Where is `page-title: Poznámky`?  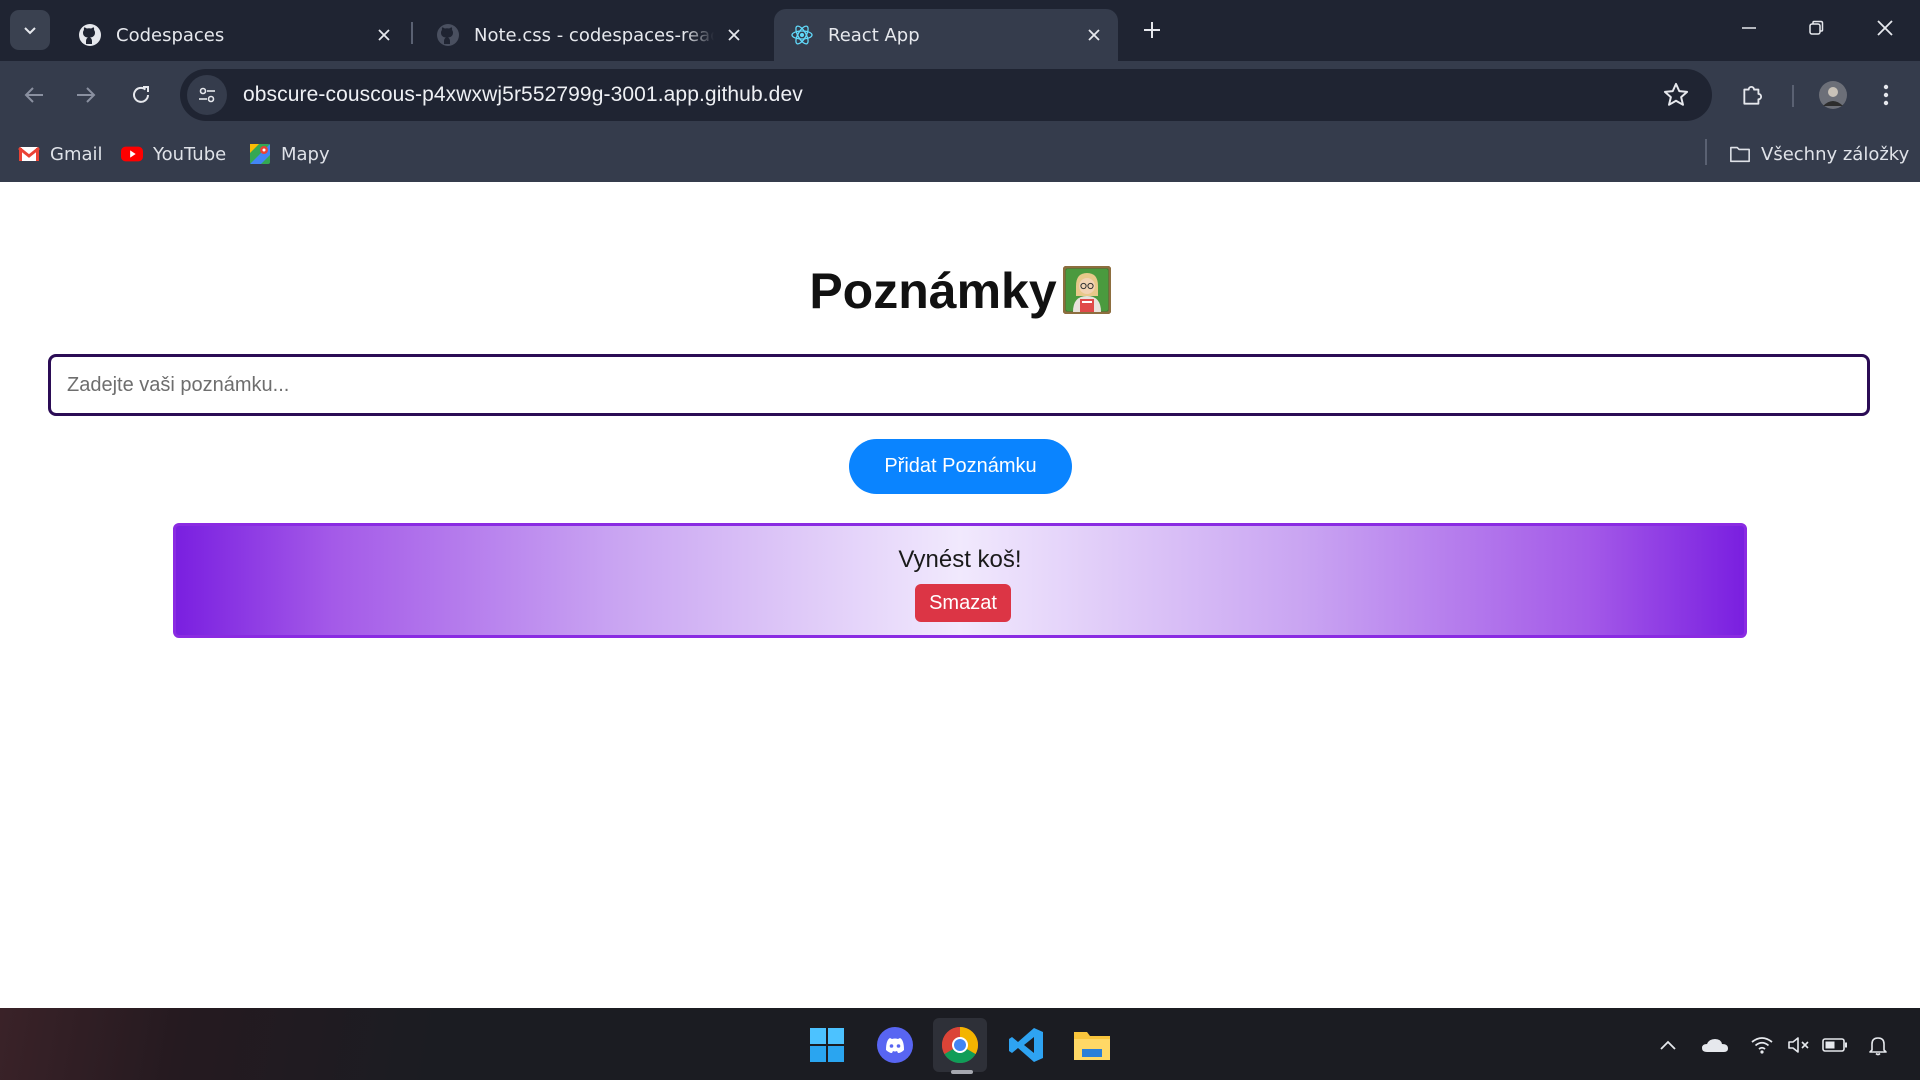 page-title: Poznámky is located at coordinates (933, 291).